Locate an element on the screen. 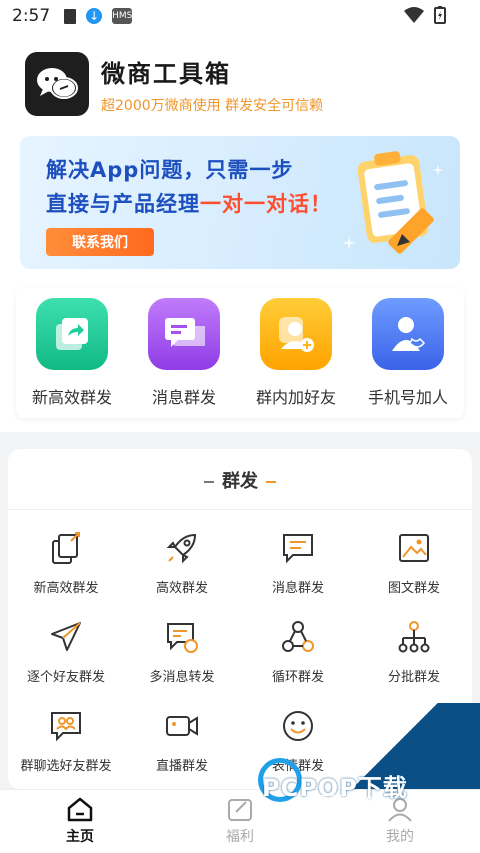 This screenshot has width=480, height=853. tool-label: 逐个好友群发 is located at coordinates (65, 677).